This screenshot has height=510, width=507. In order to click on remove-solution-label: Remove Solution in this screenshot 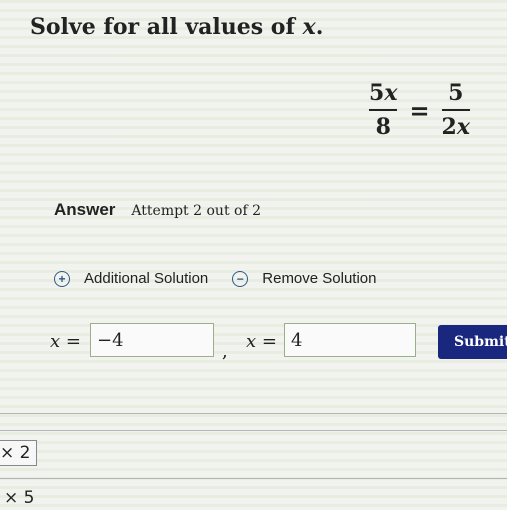, I will do `click(319, 278)`.